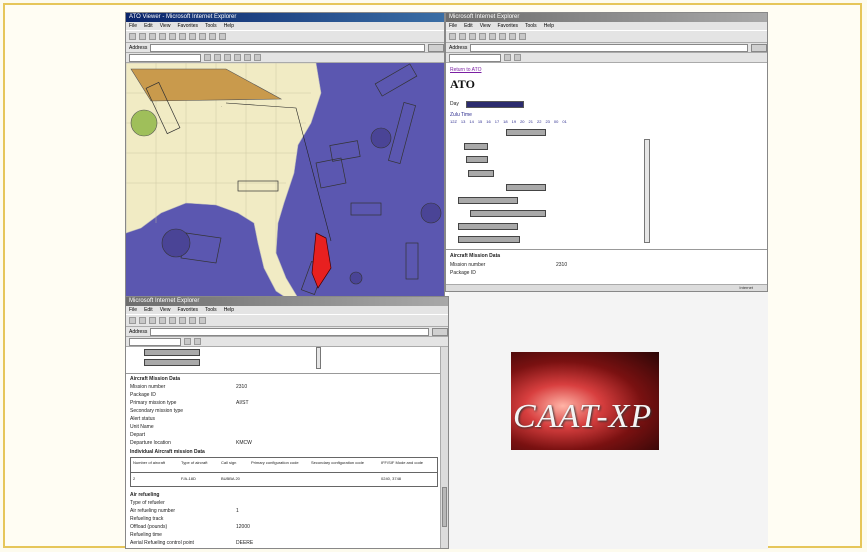  Describe the element at coordinates (150, 443) in the screenshot. I see `field-label: Departure location` at that location.